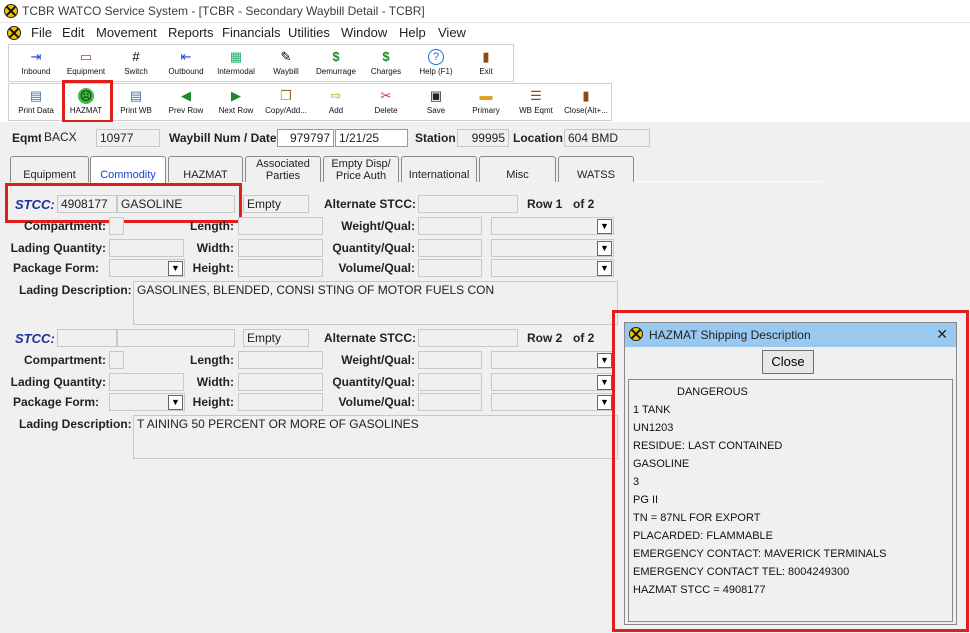 This screenshot has height=633, width=970. Describe the element at coordinates (703, 536) in the screenshot. I see `hazmat-line: PLACARDED: FLAMMABLE` at that location.